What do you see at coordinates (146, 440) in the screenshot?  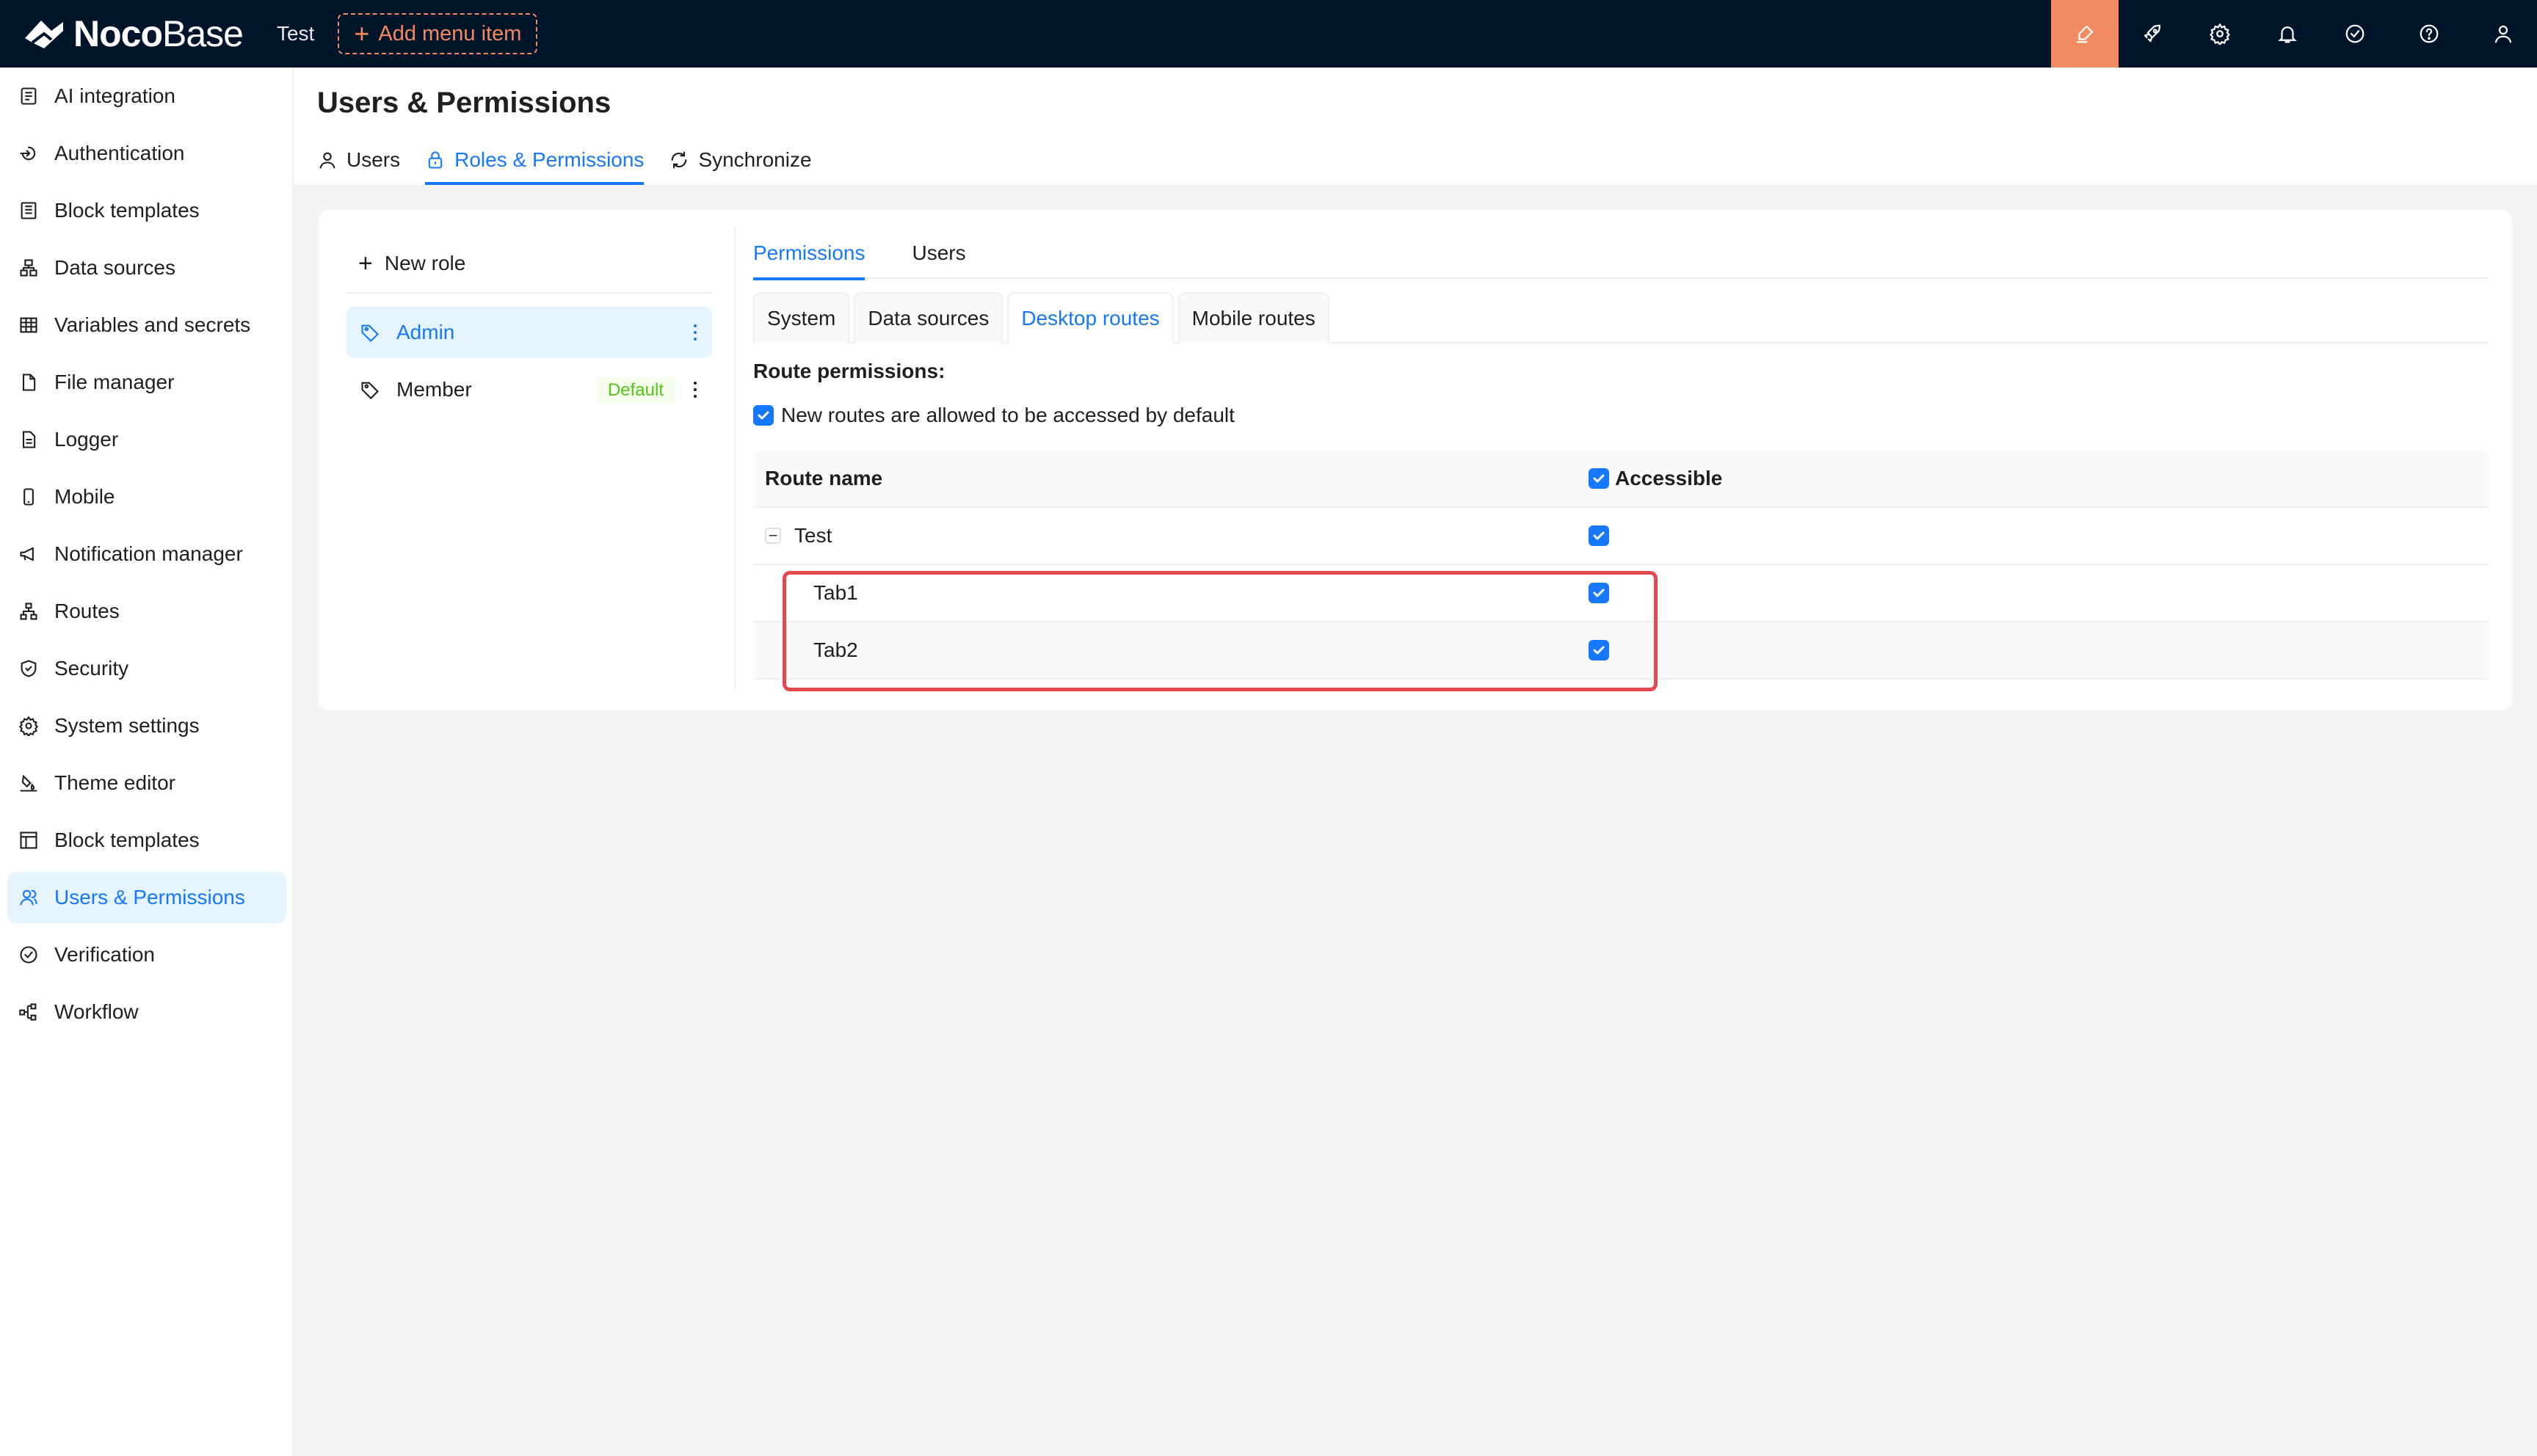 I see `sidebar-item-logger: Logger` at bounding box center [146, 440].